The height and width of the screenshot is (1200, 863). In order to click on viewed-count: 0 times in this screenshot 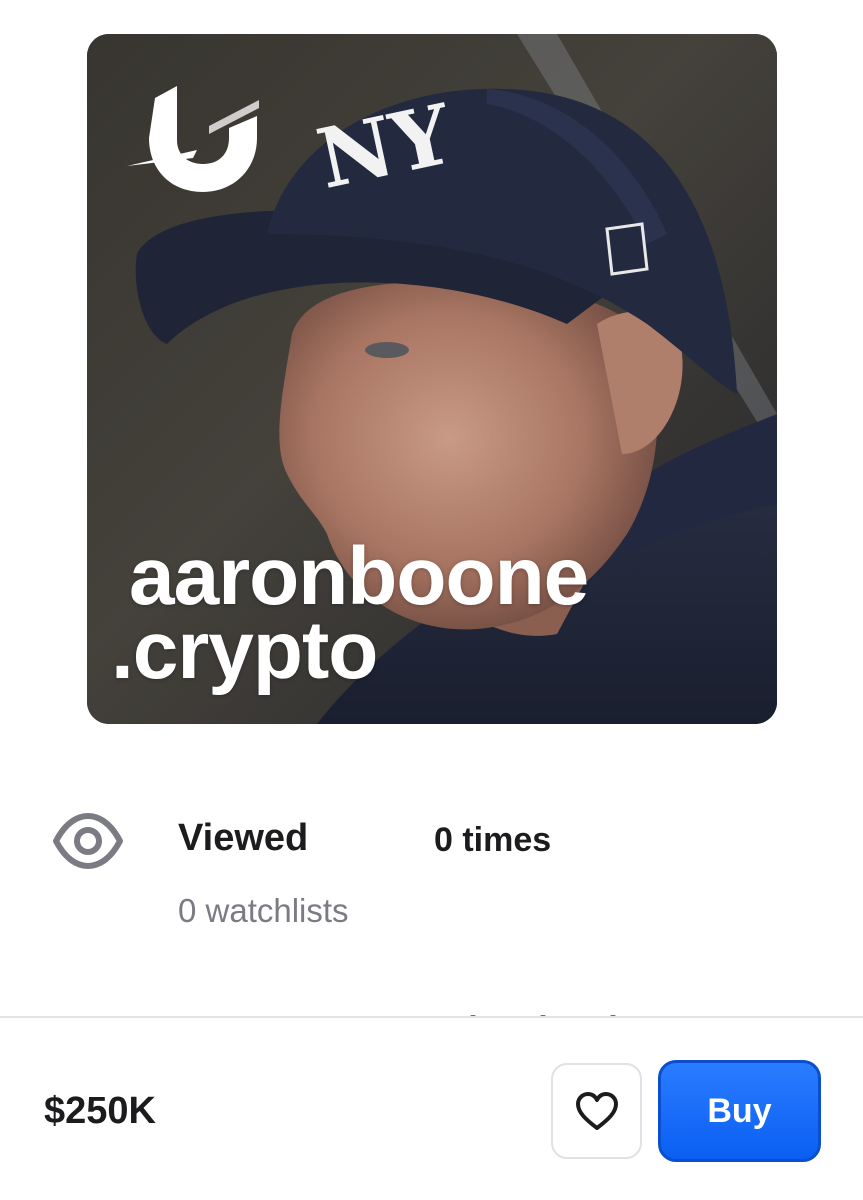, I will do `click(493, 840)`.